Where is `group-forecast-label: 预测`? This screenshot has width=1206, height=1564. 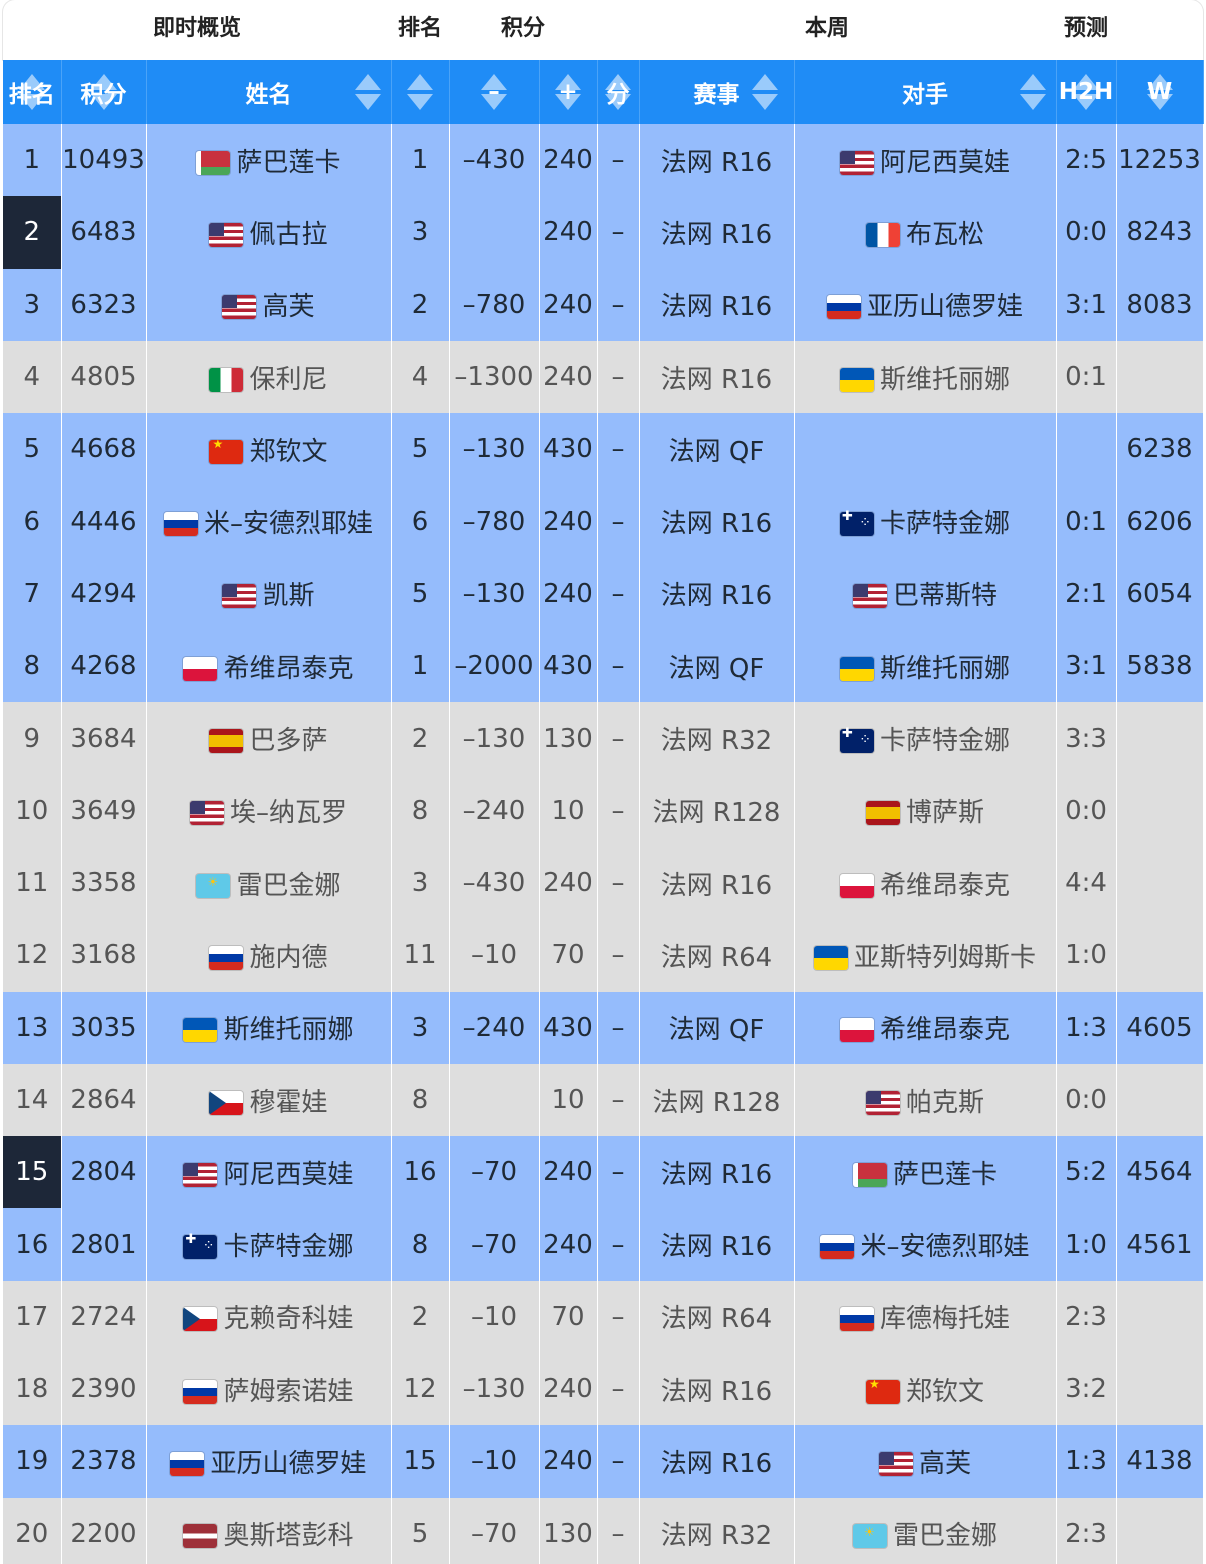 group-forecast-label: 预测 is located at coordinates (1086, 28).